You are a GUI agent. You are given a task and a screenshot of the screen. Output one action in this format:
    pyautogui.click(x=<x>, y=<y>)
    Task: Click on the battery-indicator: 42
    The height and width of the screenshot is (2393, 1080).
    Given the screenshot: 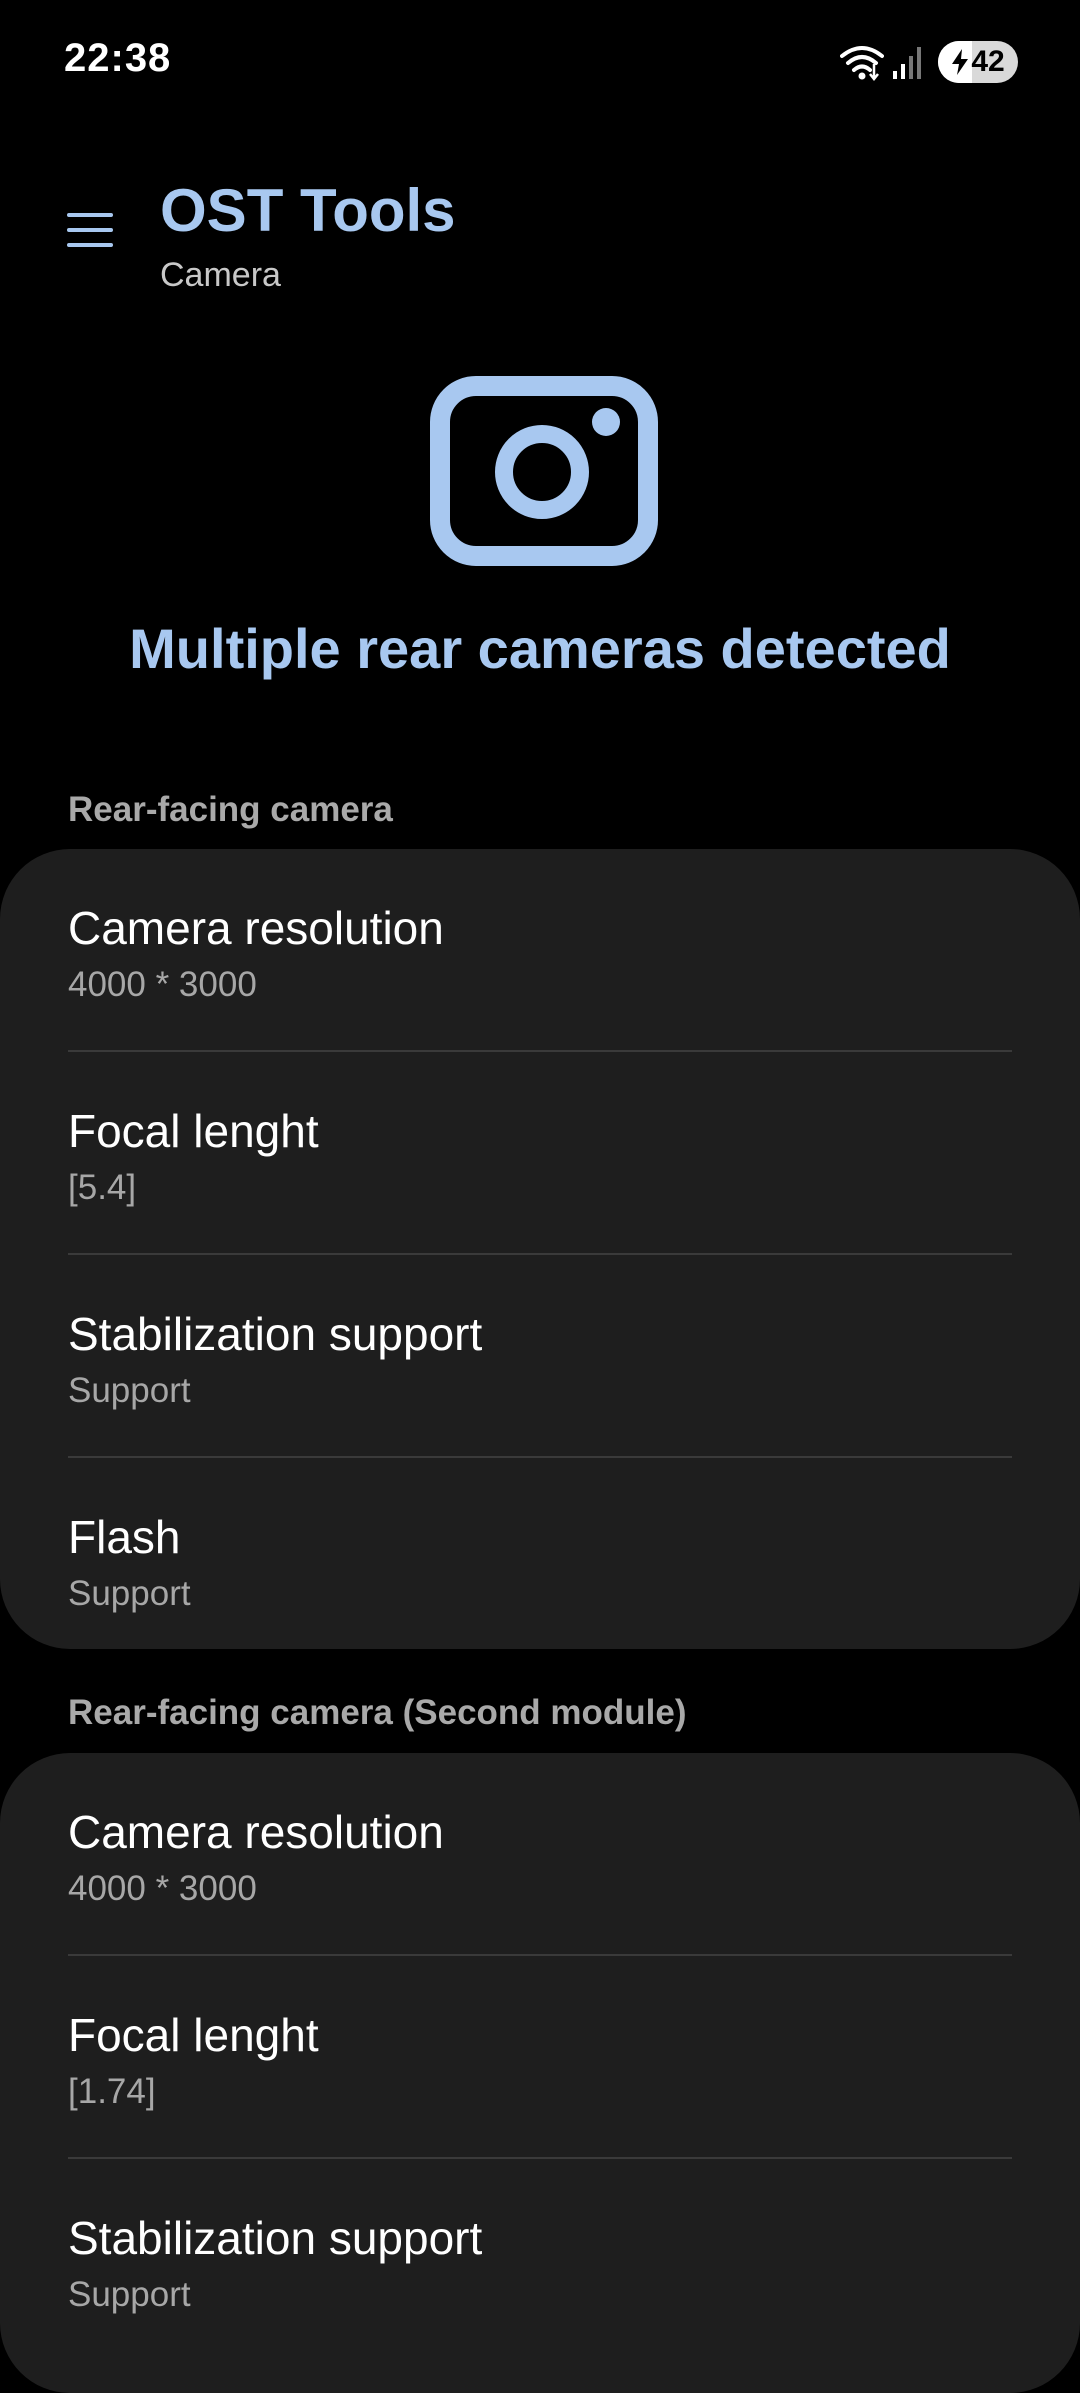 What is the action you would take?
    pyautogui.click(x=978, y=62)
    